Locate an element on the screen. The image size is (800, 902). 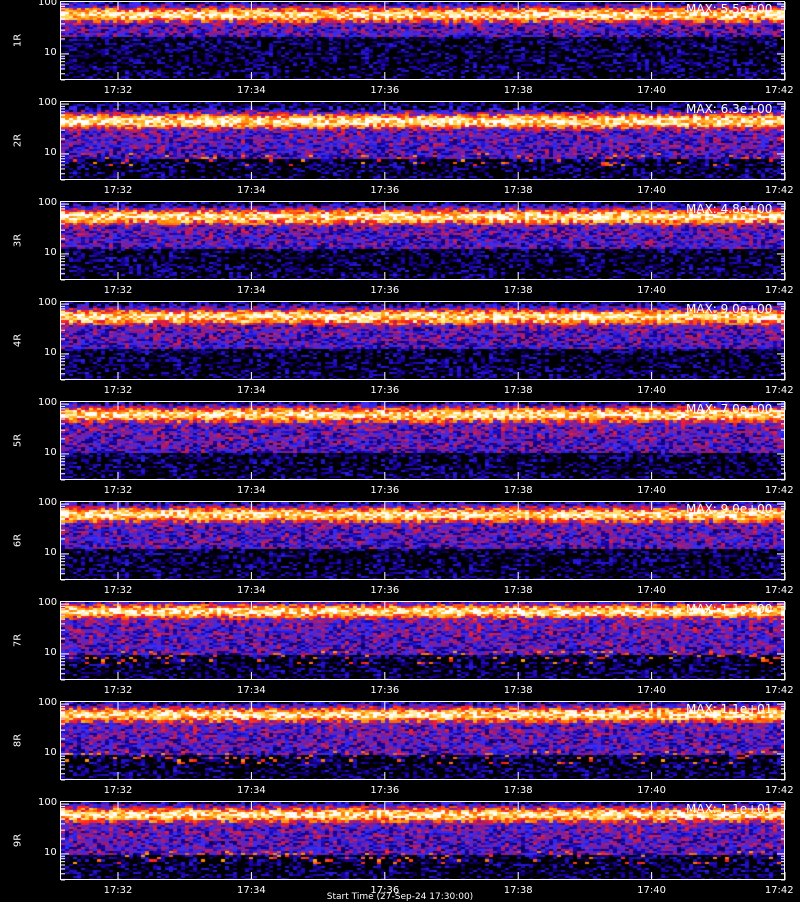
y-axis-label: 5R is located at coordinates (18, 440).